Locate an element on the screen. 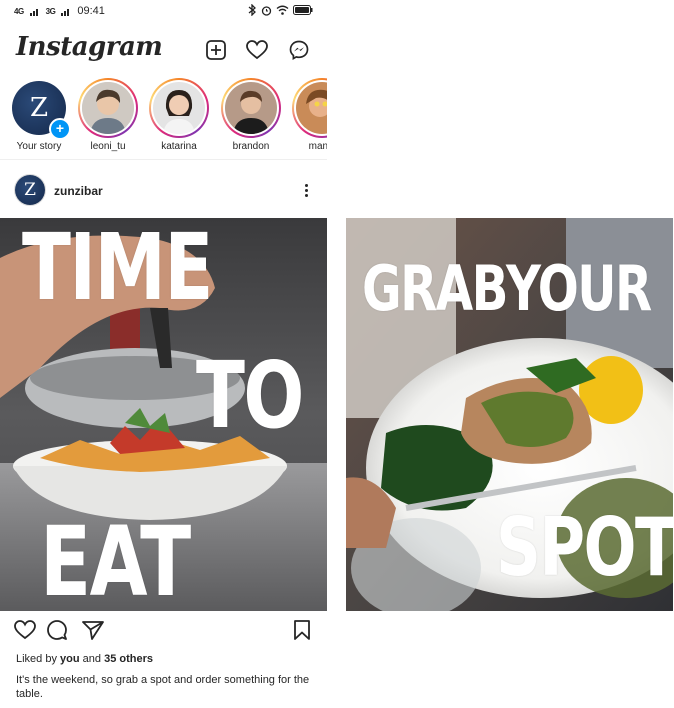 This screenshot has width=674, height=708. status-bar: 4G 3G 09:41 is located at coordinates (163, 11).